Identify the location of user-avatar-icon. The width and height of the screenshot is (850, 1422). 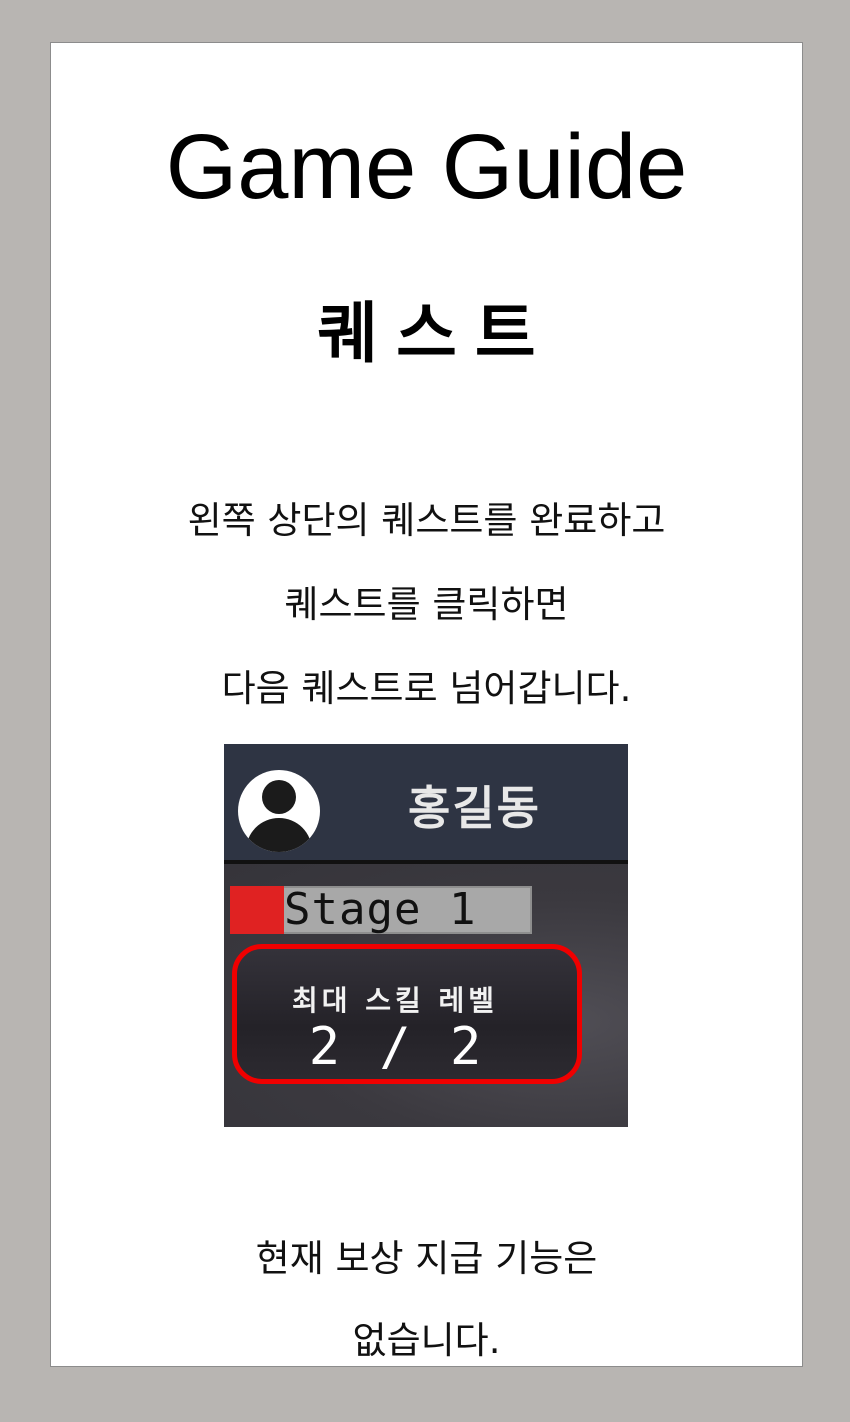
(279, 811).